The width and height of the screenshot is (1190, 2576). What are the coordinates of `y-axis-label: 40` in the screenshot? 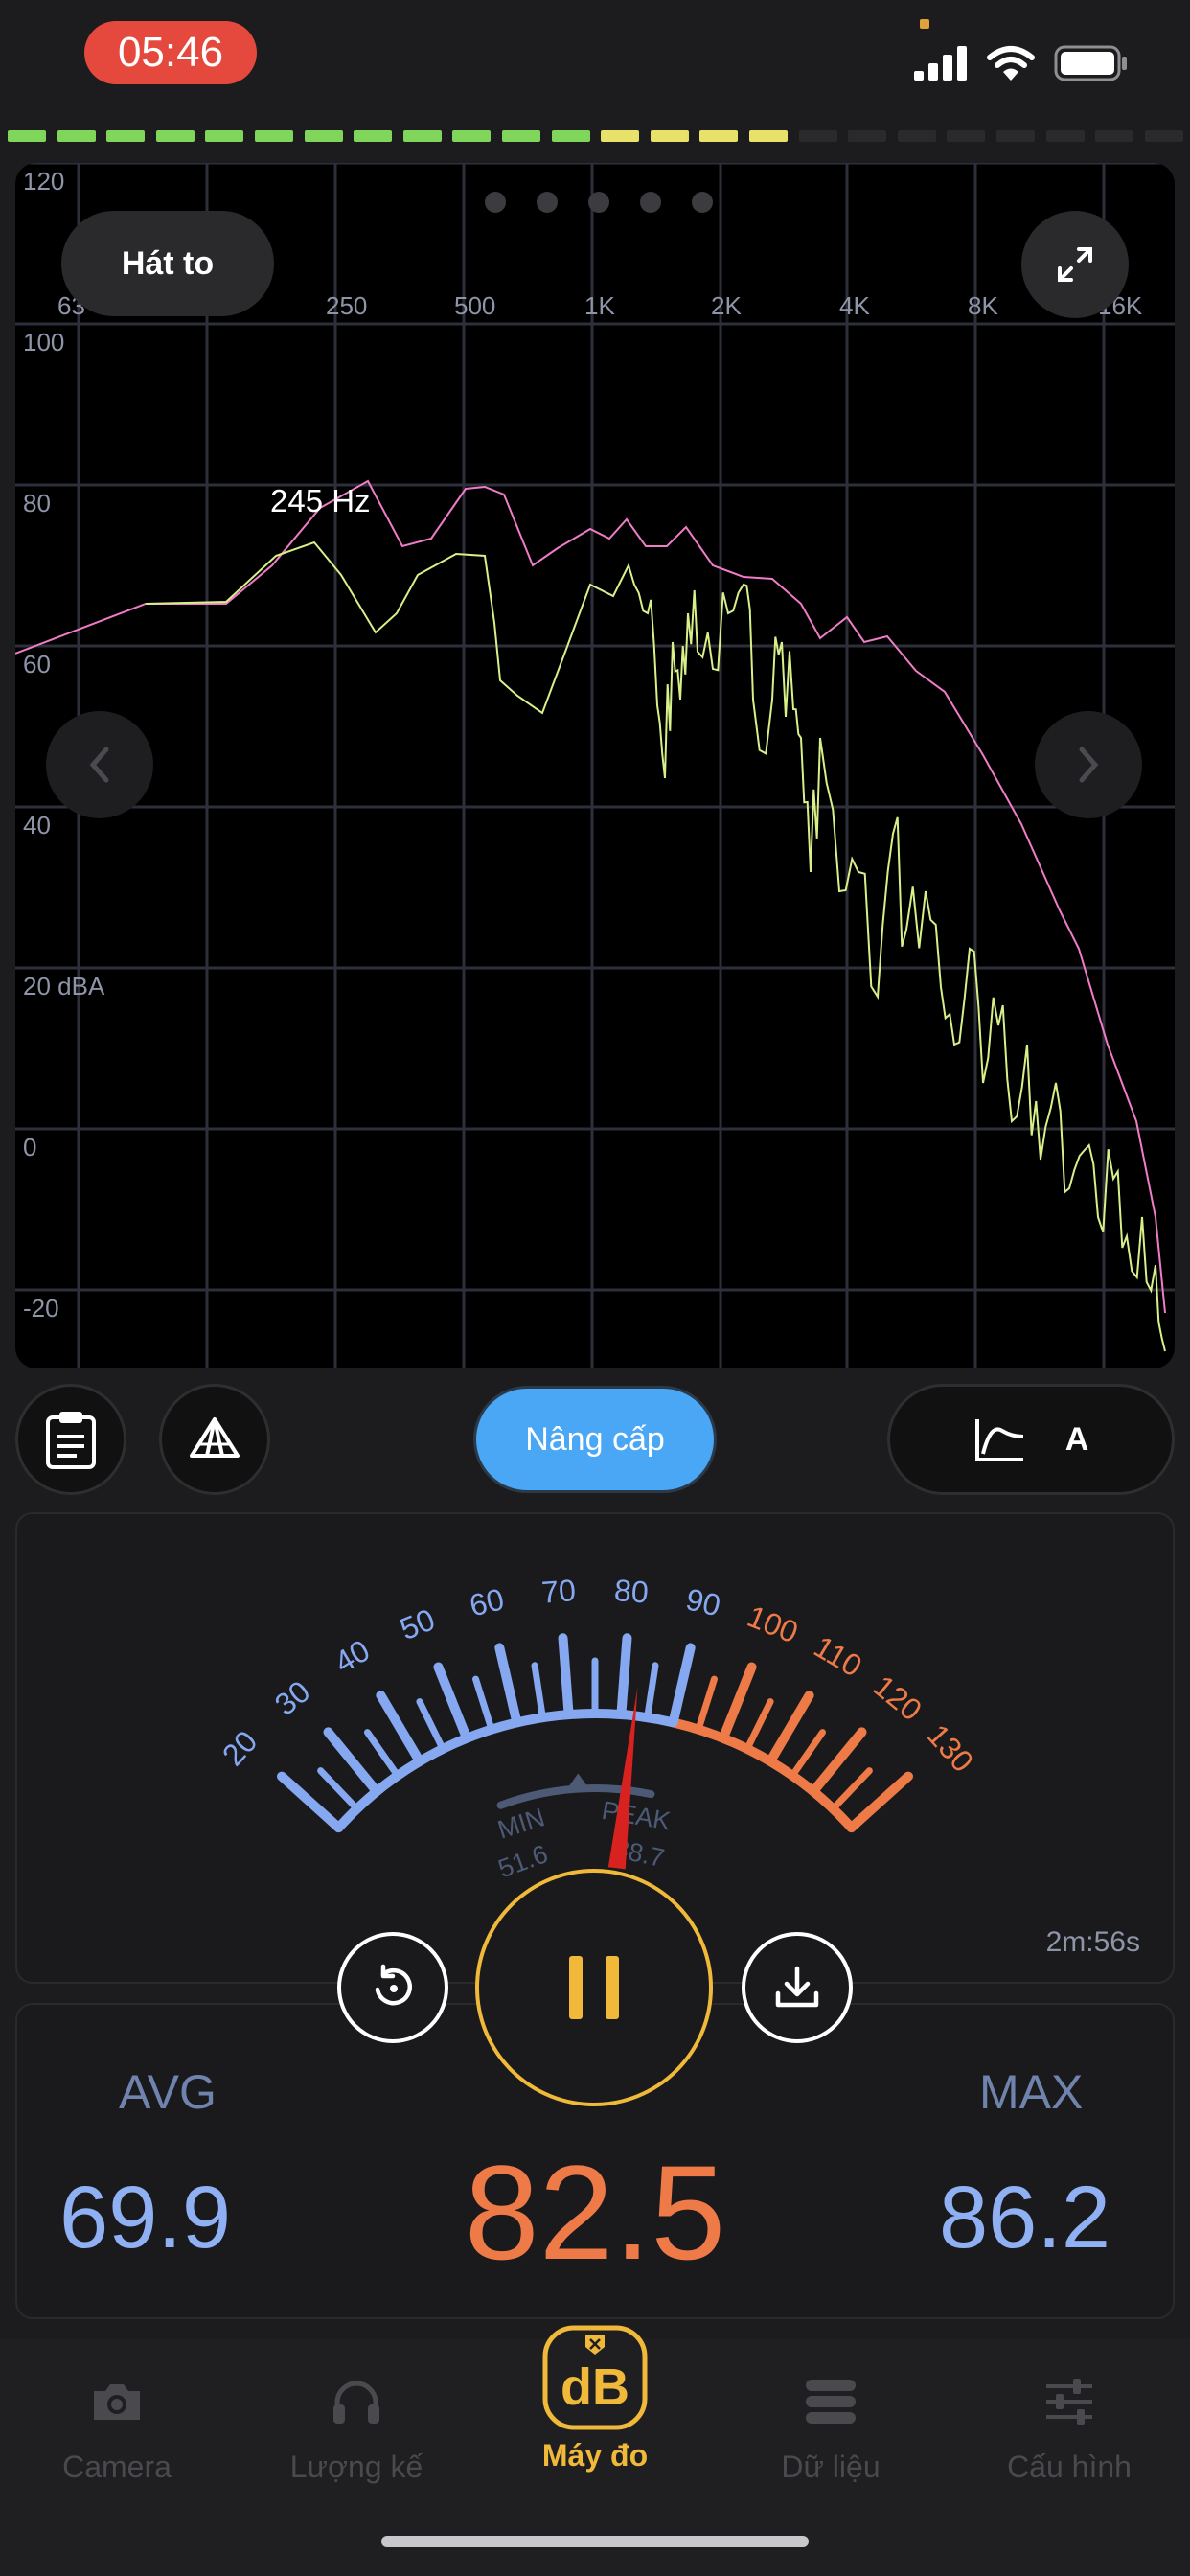 It's located at (37, 825).